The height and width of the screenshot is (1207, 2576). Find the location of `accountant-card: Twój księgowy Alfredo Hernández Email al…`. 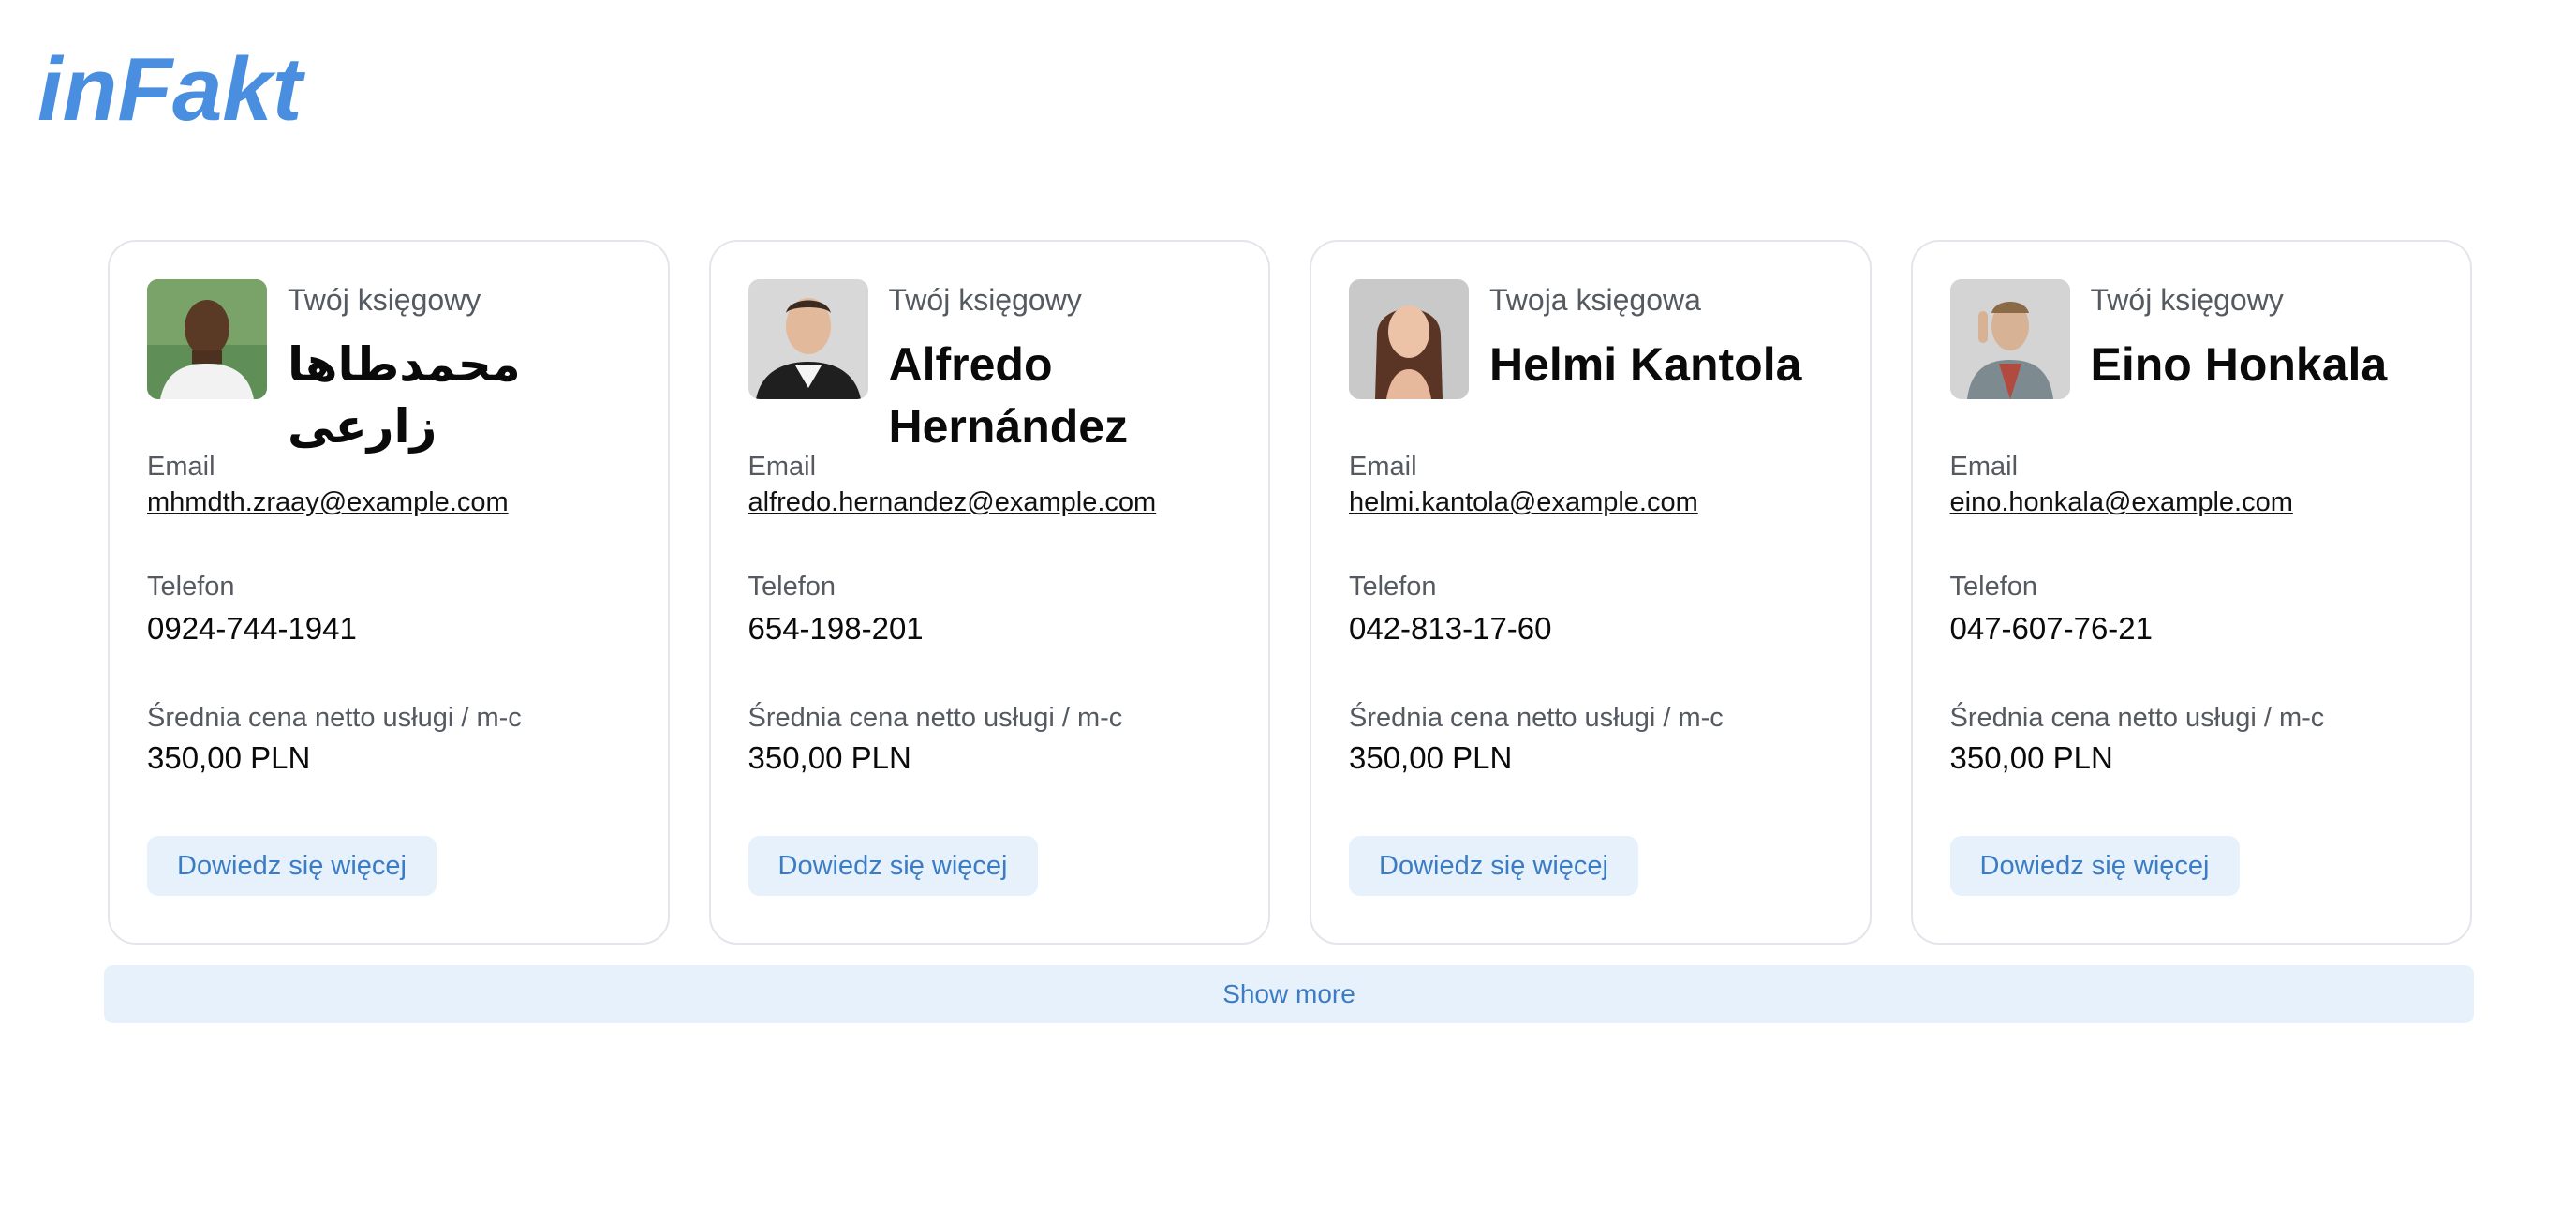

accountant-card: Twój księgowy Alfredo Hernández Email al… is located at coordinates (989, 592).